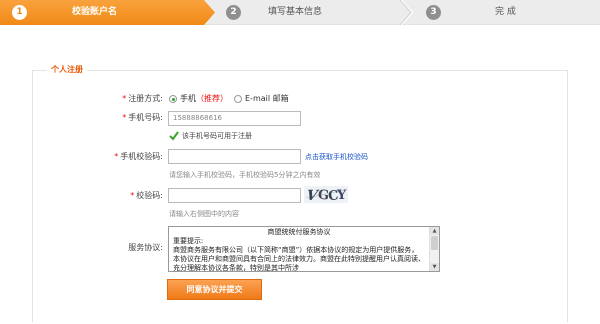  I want to click on phone-label-text: 手机号码:, so click(145, 117).